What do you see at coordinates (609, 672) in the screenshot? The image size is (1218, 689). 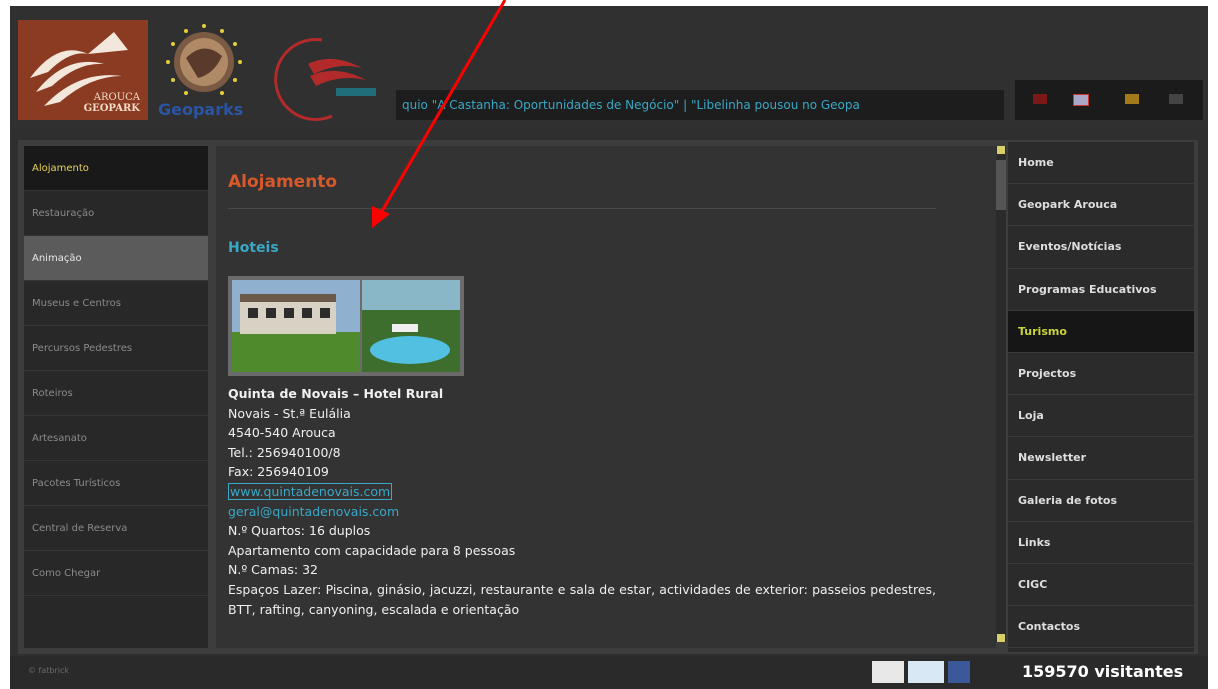 I see `site-footer: © fatbrick 159570 visitantes` at bounding box center [609, 672].